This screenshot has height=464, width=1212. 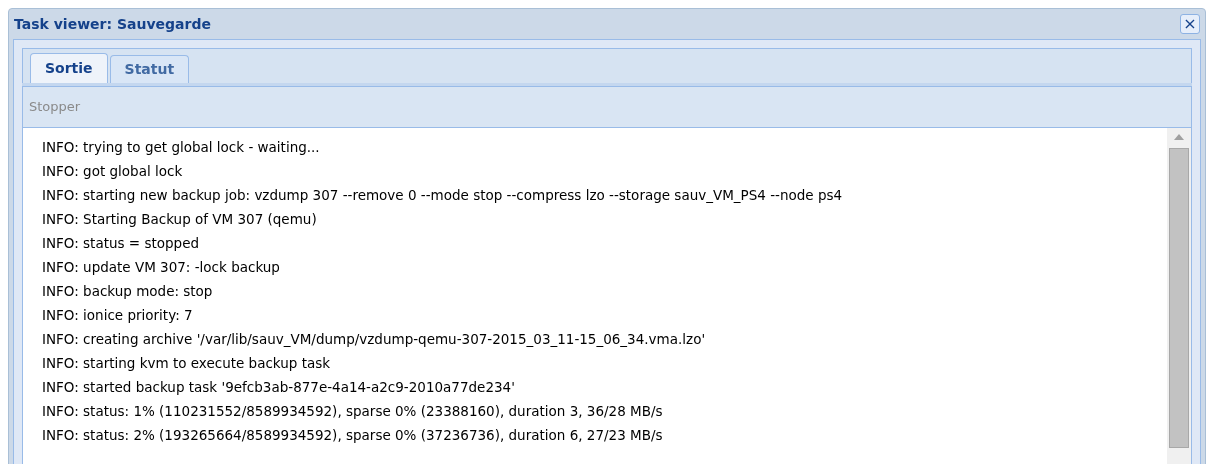 What do you see at coordinates (180, 219) in the screenshot?
I see `log-line: INFO: Starting Backup of VM 307 (qemu)` at bounding box center [180, 219].